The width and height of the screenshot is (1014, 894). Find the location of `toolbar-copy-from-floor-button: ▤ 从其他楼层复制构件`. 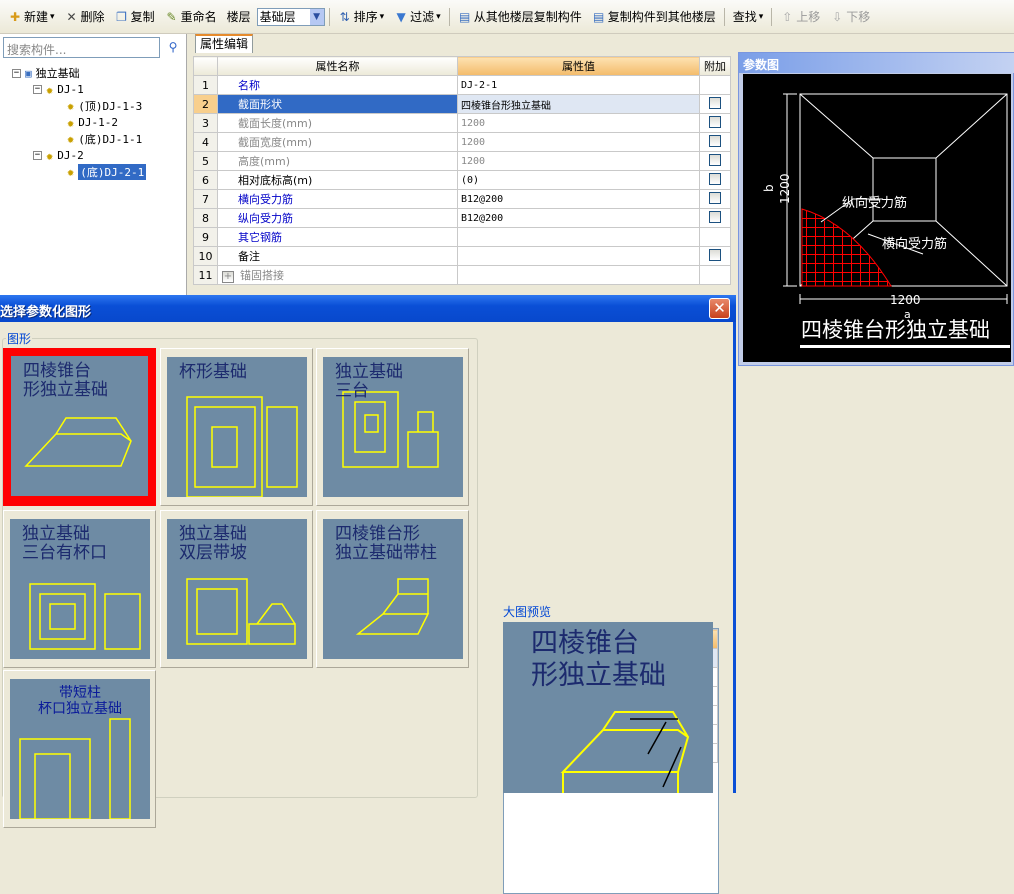

toolbar-copy-from-floor-button: ▤ 从其他楼层复制构件 is located at coordinates (520, 17).